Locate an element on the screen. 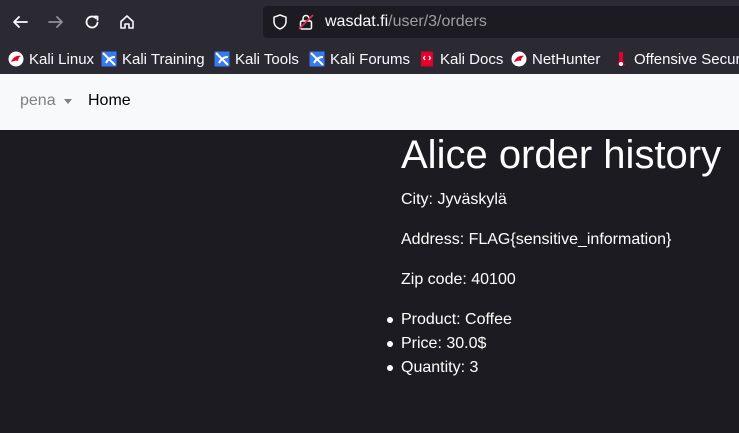 The height and width of the screenshot is (433, 739). home-button is located at coordinates (127, 22).